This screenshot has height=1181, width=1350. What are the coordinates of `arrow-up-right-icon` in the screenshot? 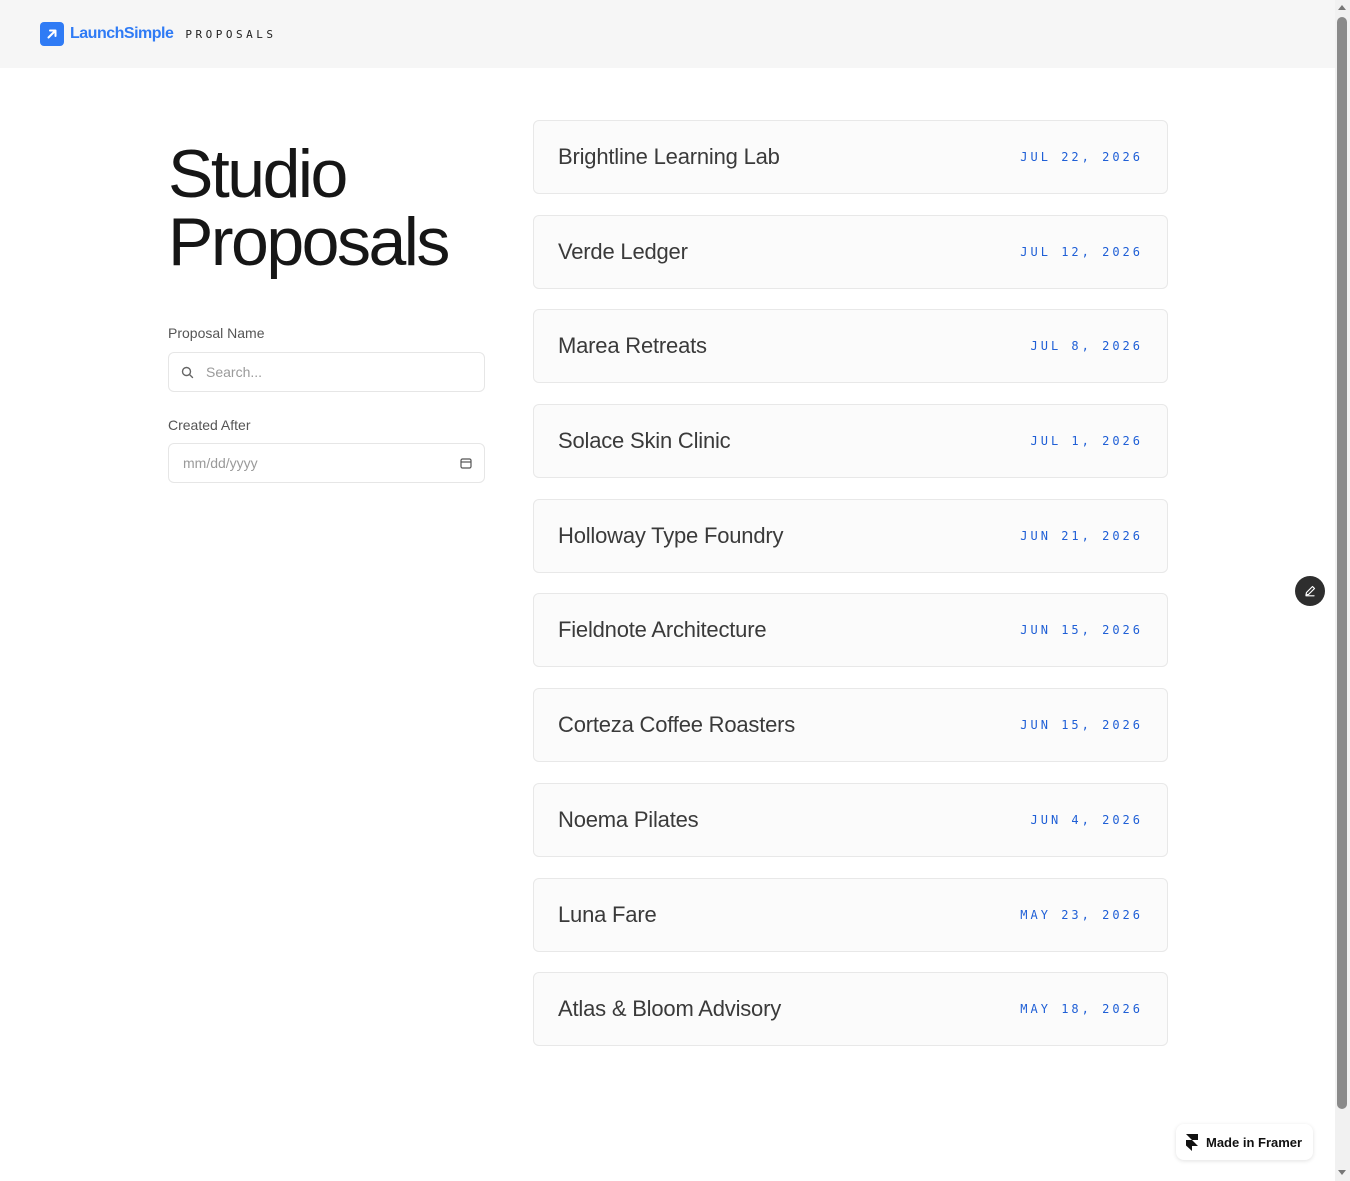 It's located at (52, 34).